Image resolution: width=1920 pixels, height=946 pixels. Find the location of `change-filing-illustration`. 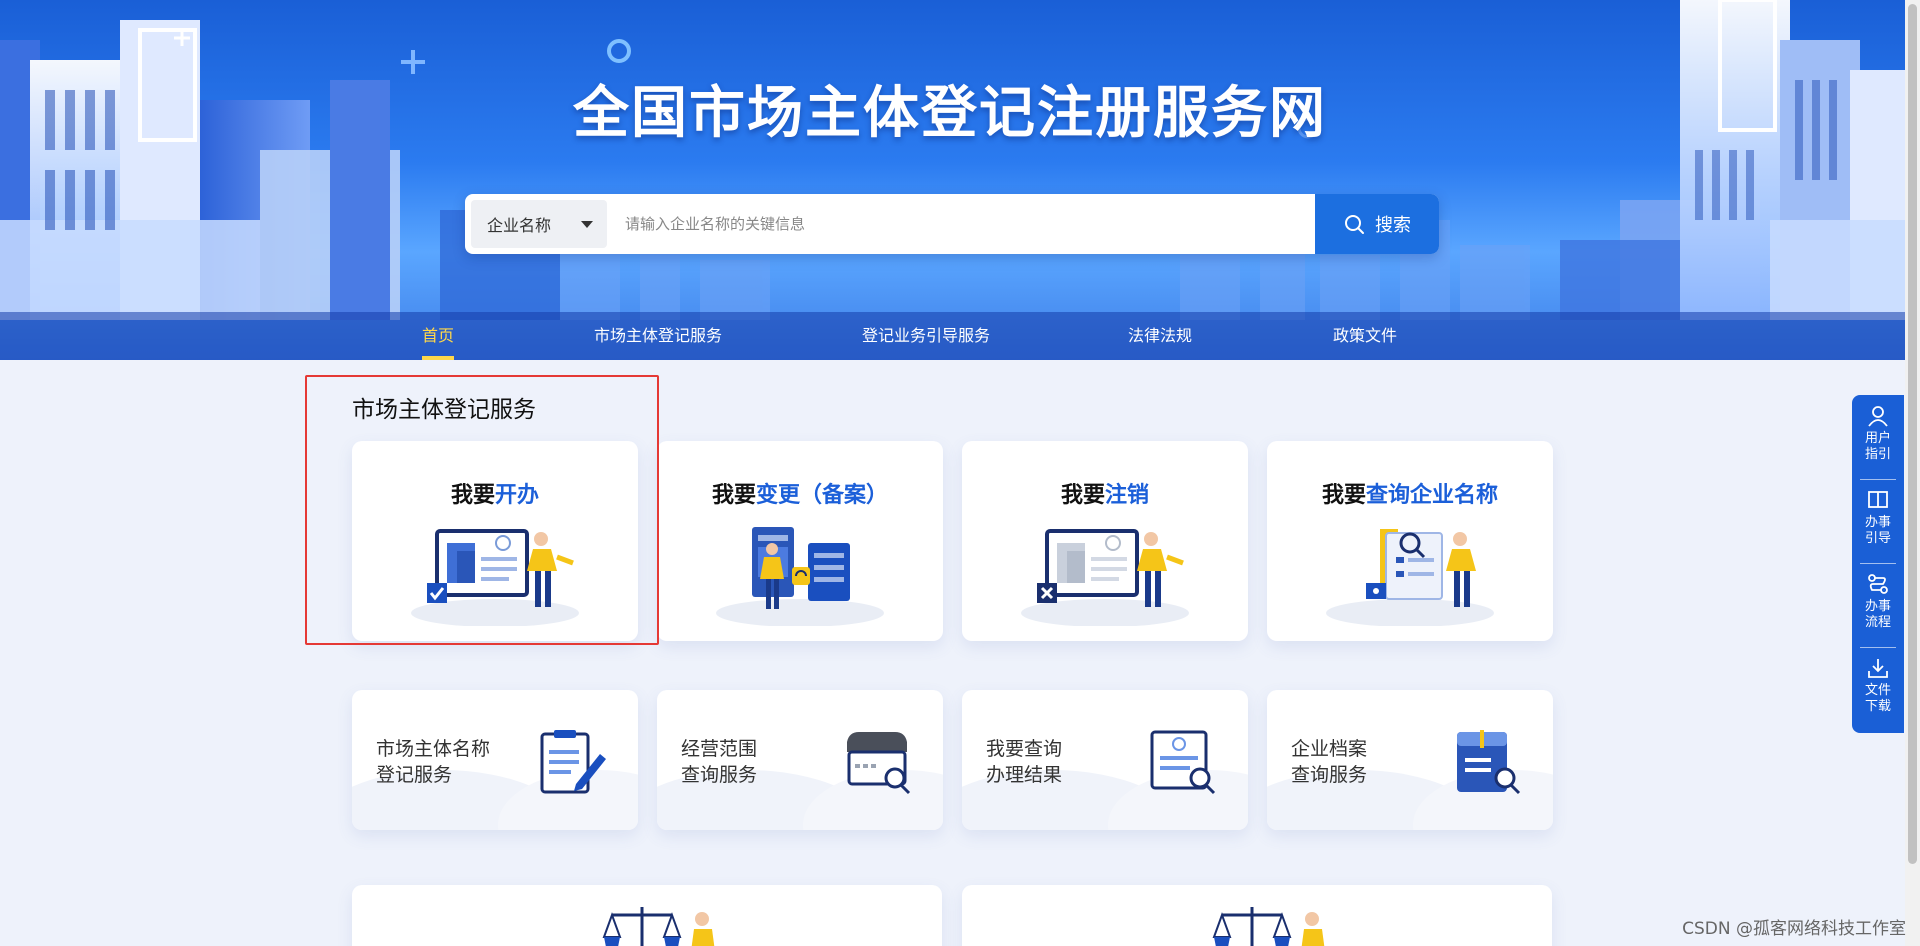

change-filing-illustration is located at coordinates (800, 576).